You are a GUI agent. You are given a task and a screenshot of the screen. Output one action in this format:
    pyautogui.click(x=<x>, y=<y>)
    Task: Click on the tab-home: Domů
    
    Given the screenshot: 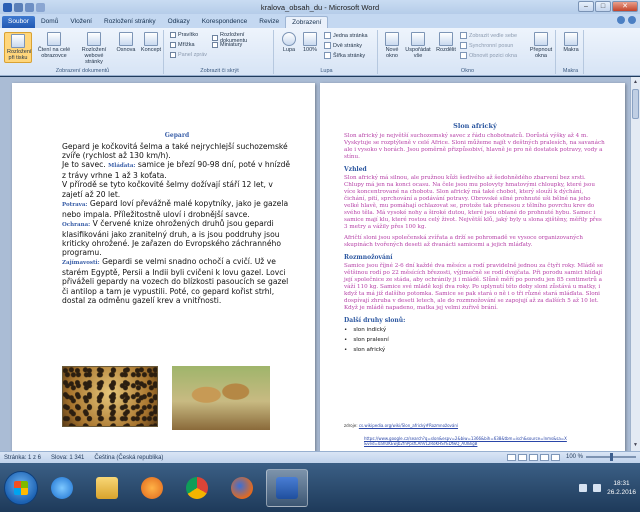 What is the action you would take?
    pyautogui.click(x=49, y=22)
    